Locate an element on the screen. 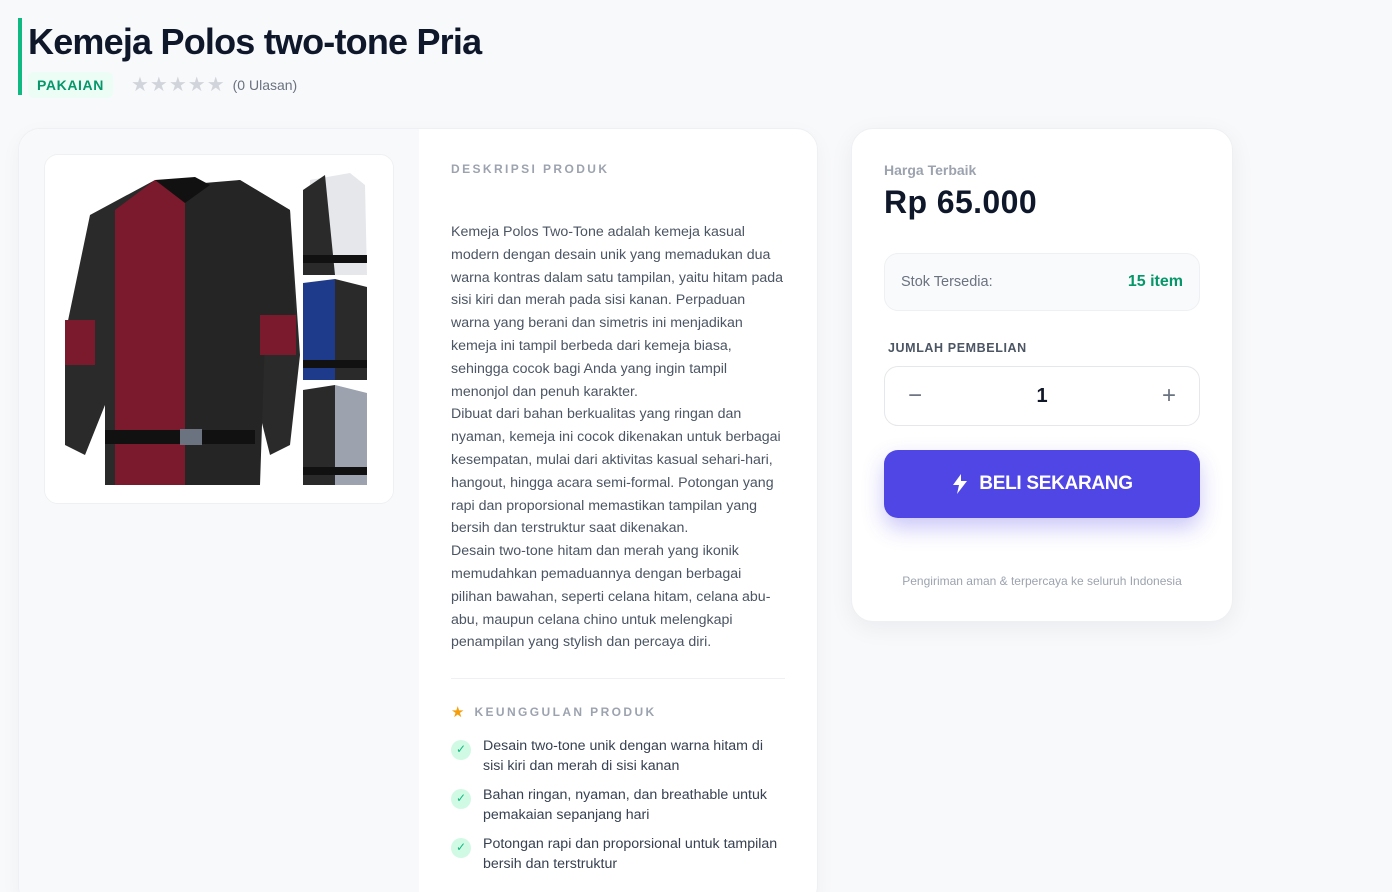  price-value: Rp 65.000 is located at coordinates (961, 202).